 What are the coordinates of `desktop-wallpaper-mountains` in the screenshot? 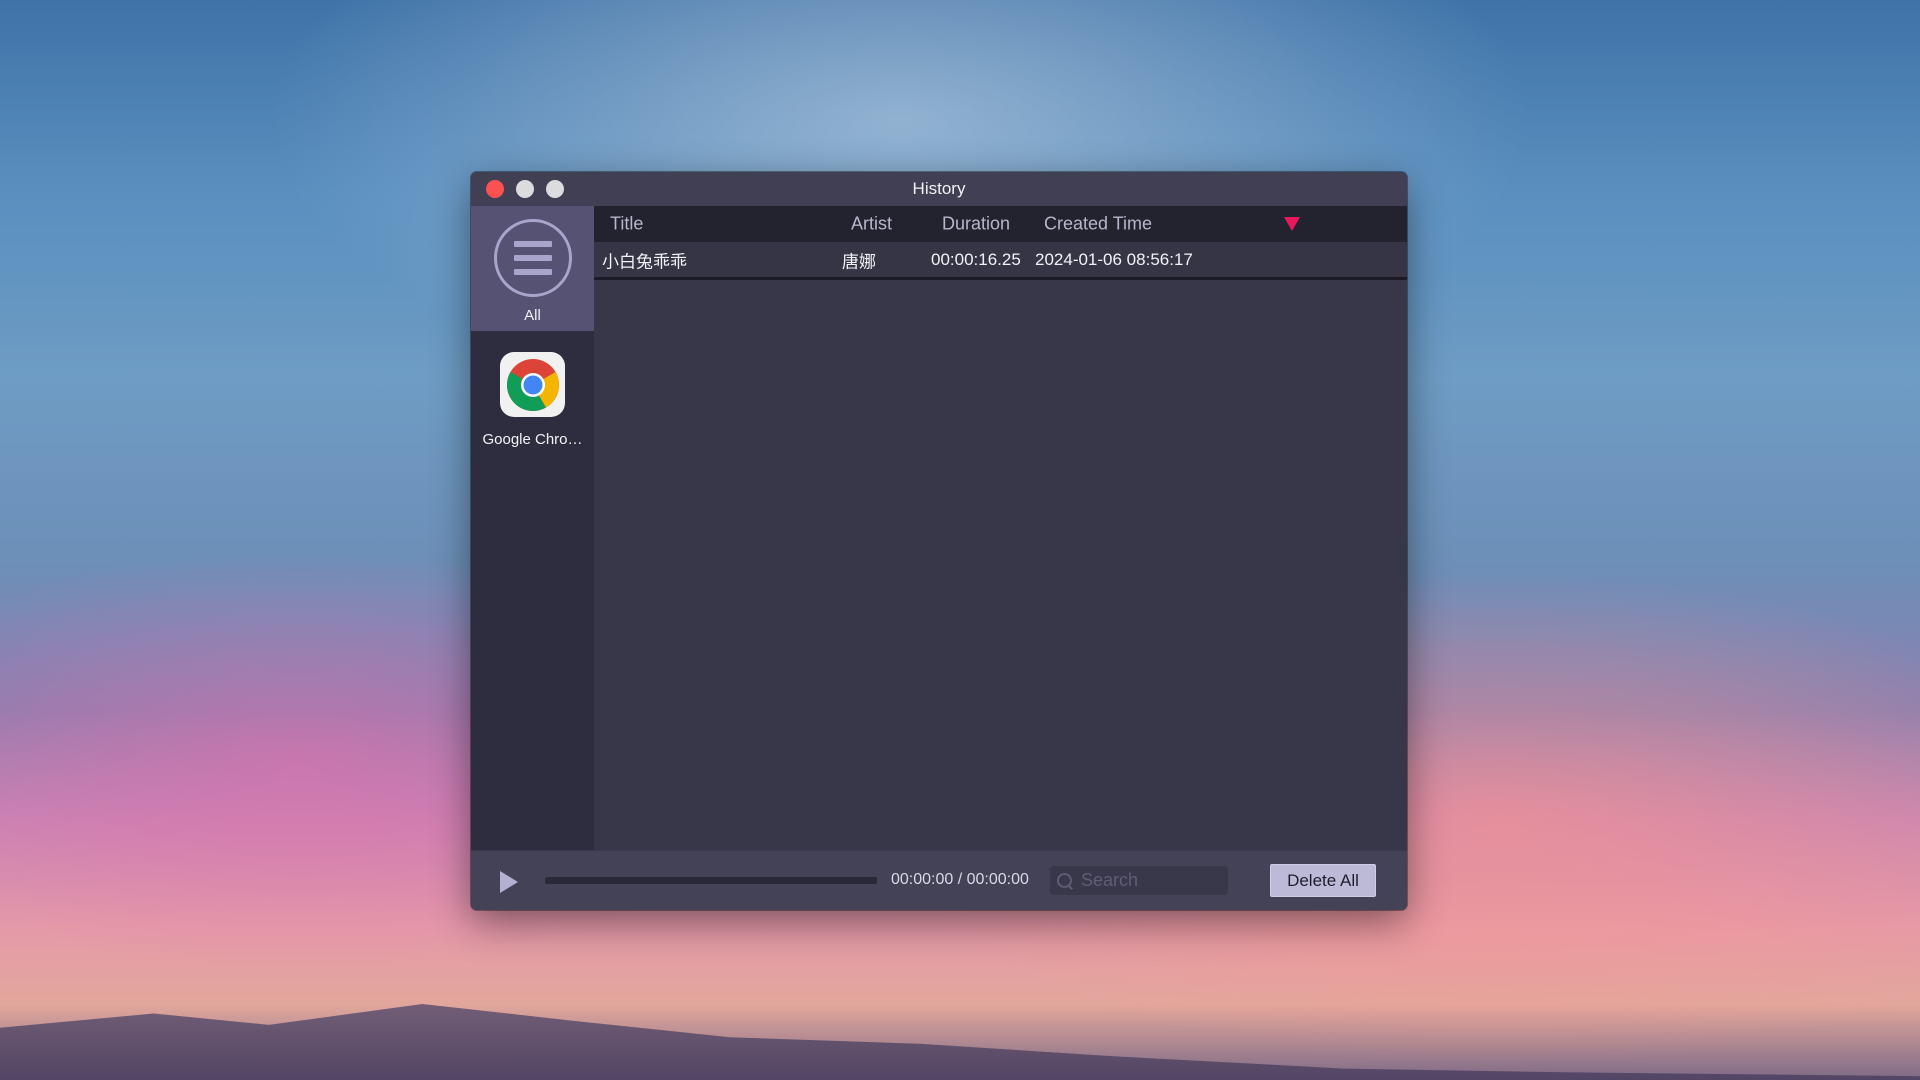 It's located at (960, 1042).